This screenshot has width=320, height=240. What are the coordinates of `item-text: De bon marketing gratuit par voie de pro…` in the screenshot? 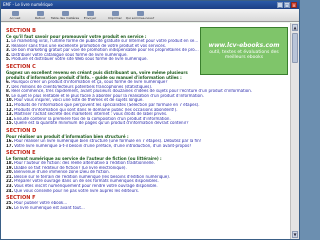 It's located at (105, 50).